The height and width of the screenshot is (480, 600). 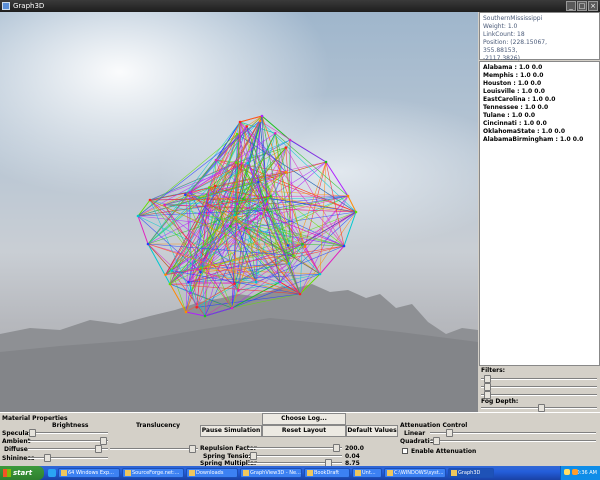 What do you see at coordinates (575, 472) in the screenshot?
I see `tray-app-icon` at bounding box center [575, 472].